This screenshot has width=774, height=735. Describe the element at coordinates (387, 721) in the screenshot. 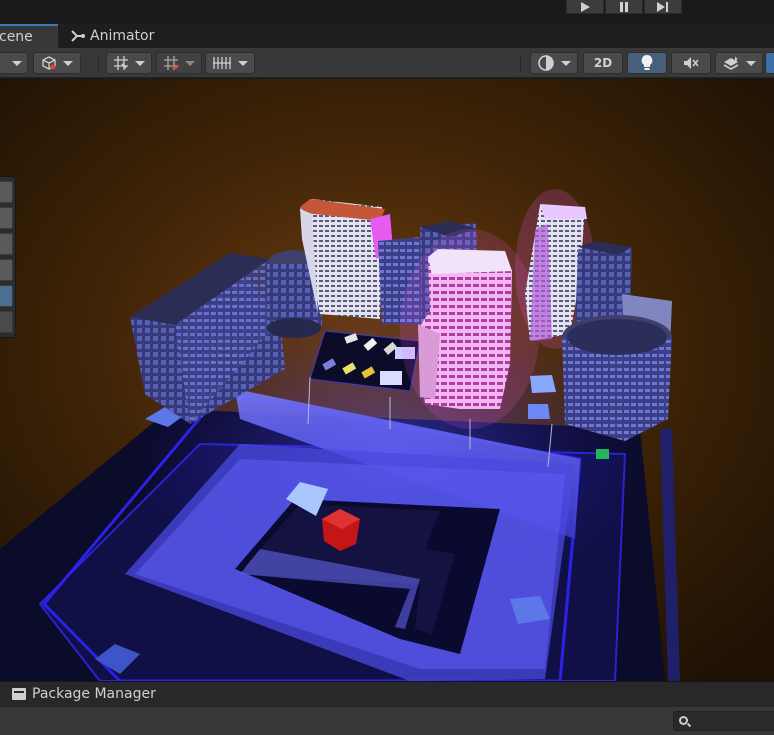

I see `package-manager-toolbar` at that location.